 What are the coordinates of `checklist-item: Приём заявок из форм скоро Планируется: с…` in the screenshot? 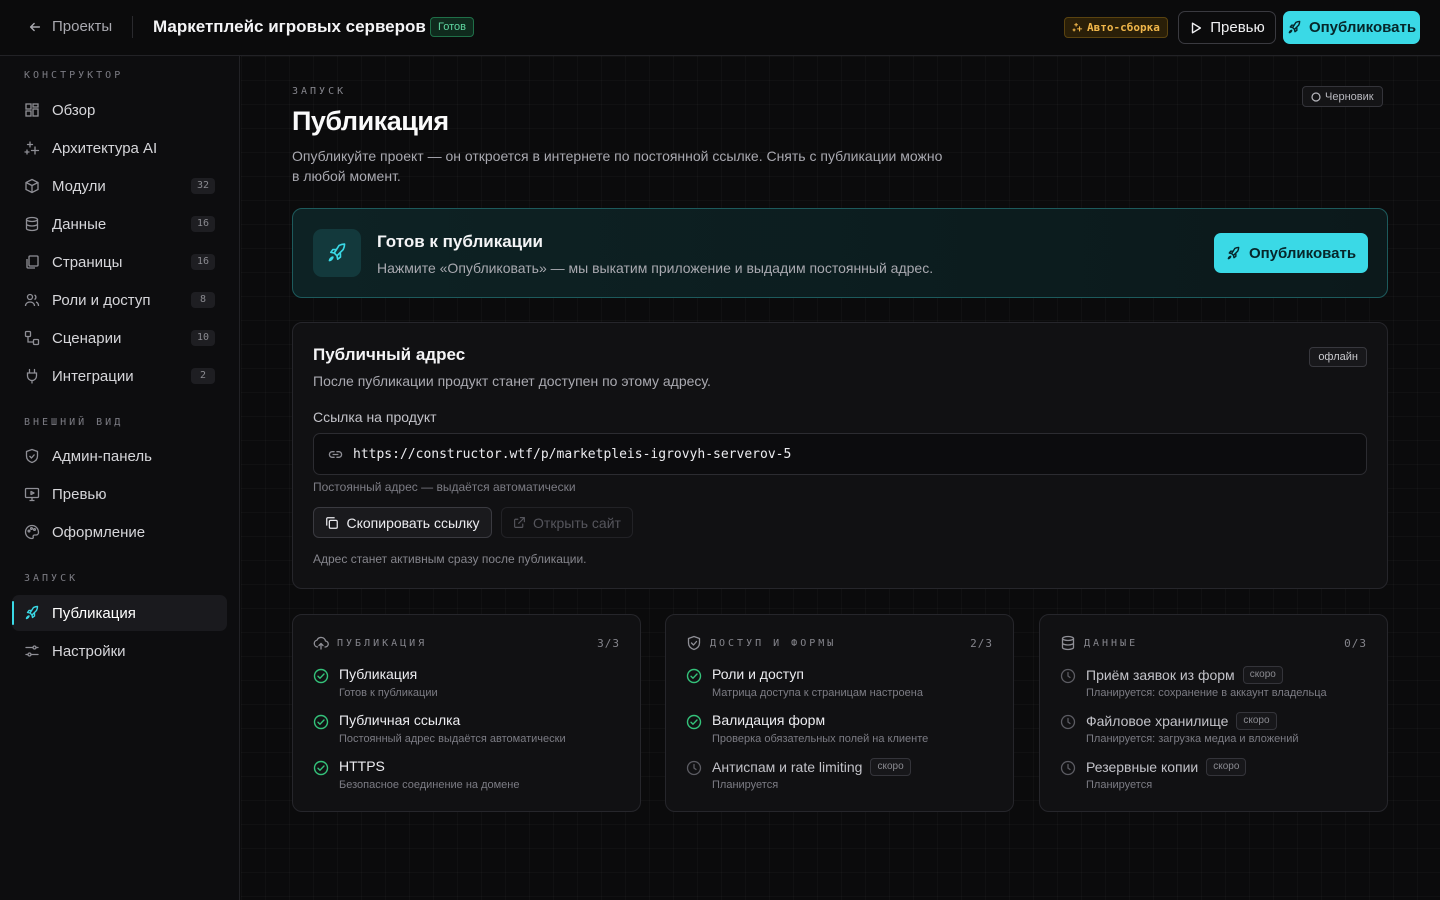 It's located at (1220, 685).